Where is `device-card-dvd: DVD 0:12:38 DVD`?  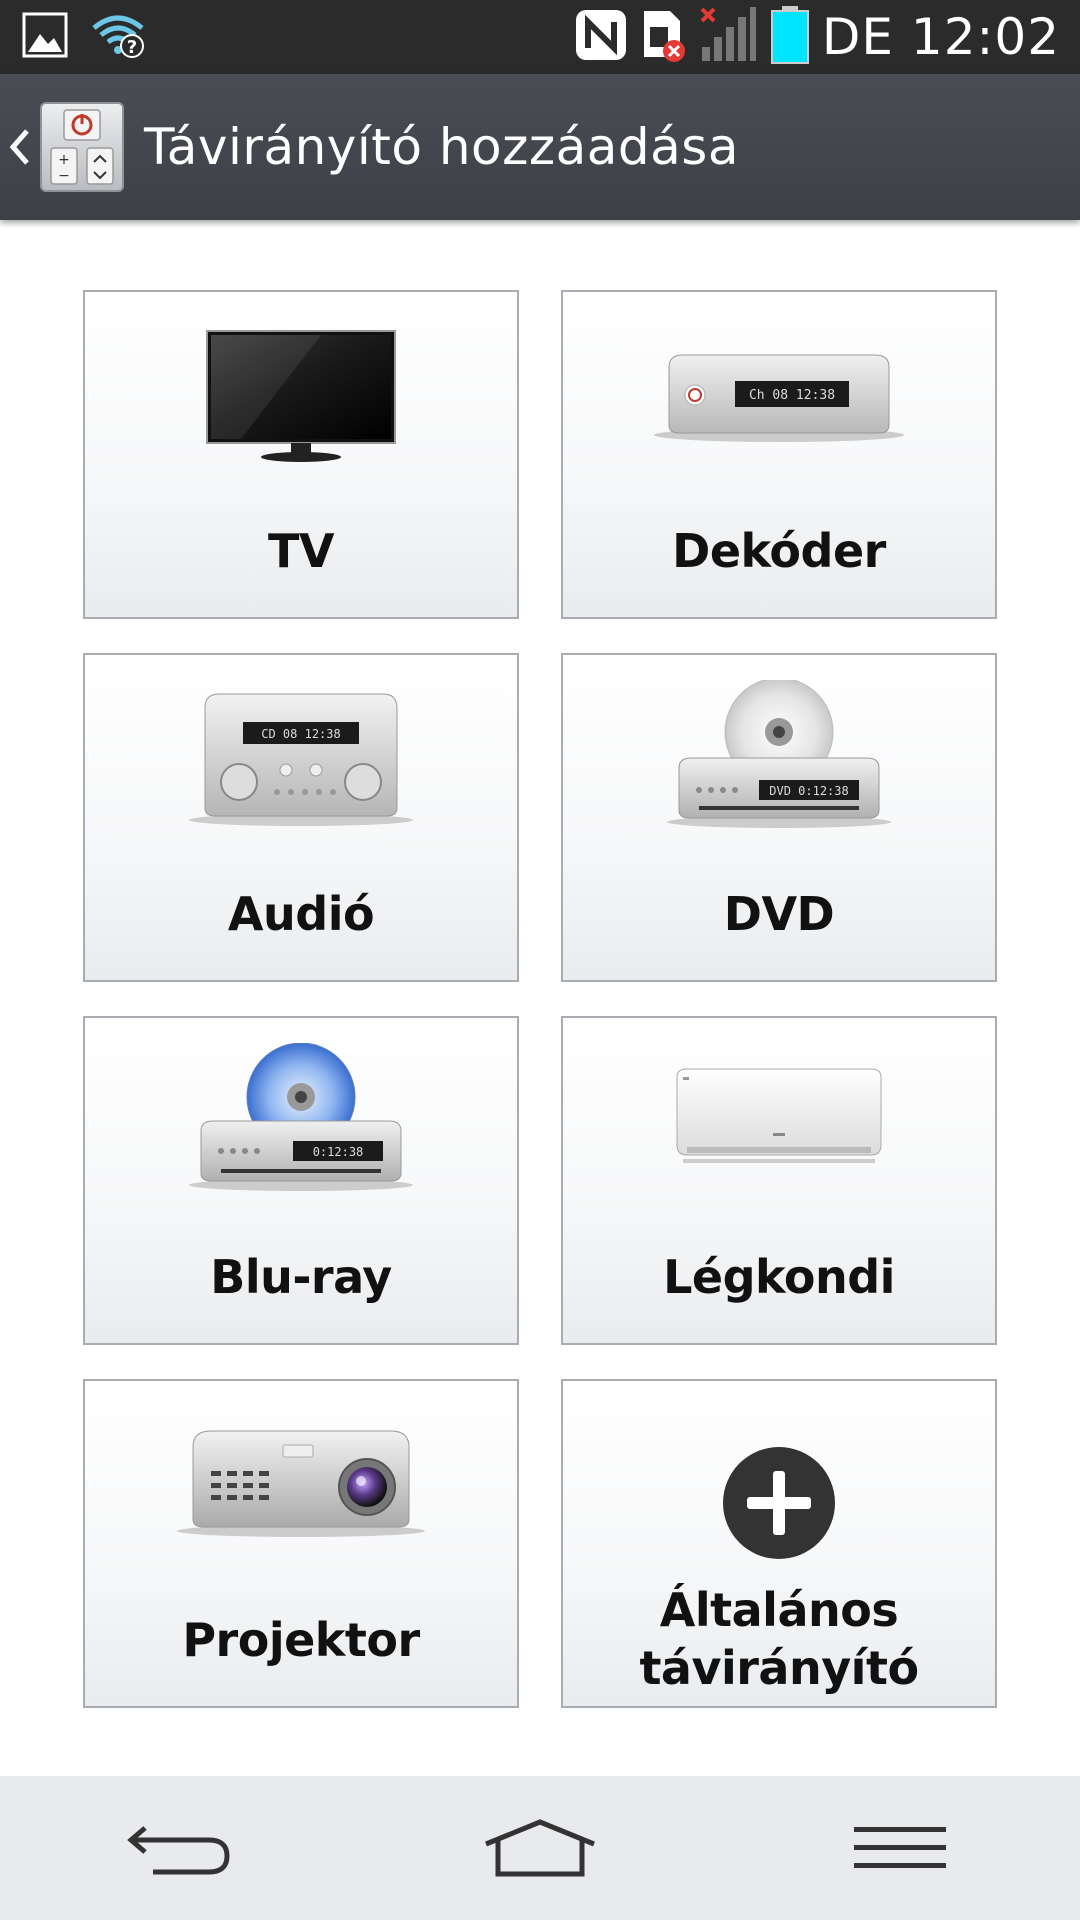 device-card-dvd: DVD 0:12:38 DVD is located at coordinates (779, 817).